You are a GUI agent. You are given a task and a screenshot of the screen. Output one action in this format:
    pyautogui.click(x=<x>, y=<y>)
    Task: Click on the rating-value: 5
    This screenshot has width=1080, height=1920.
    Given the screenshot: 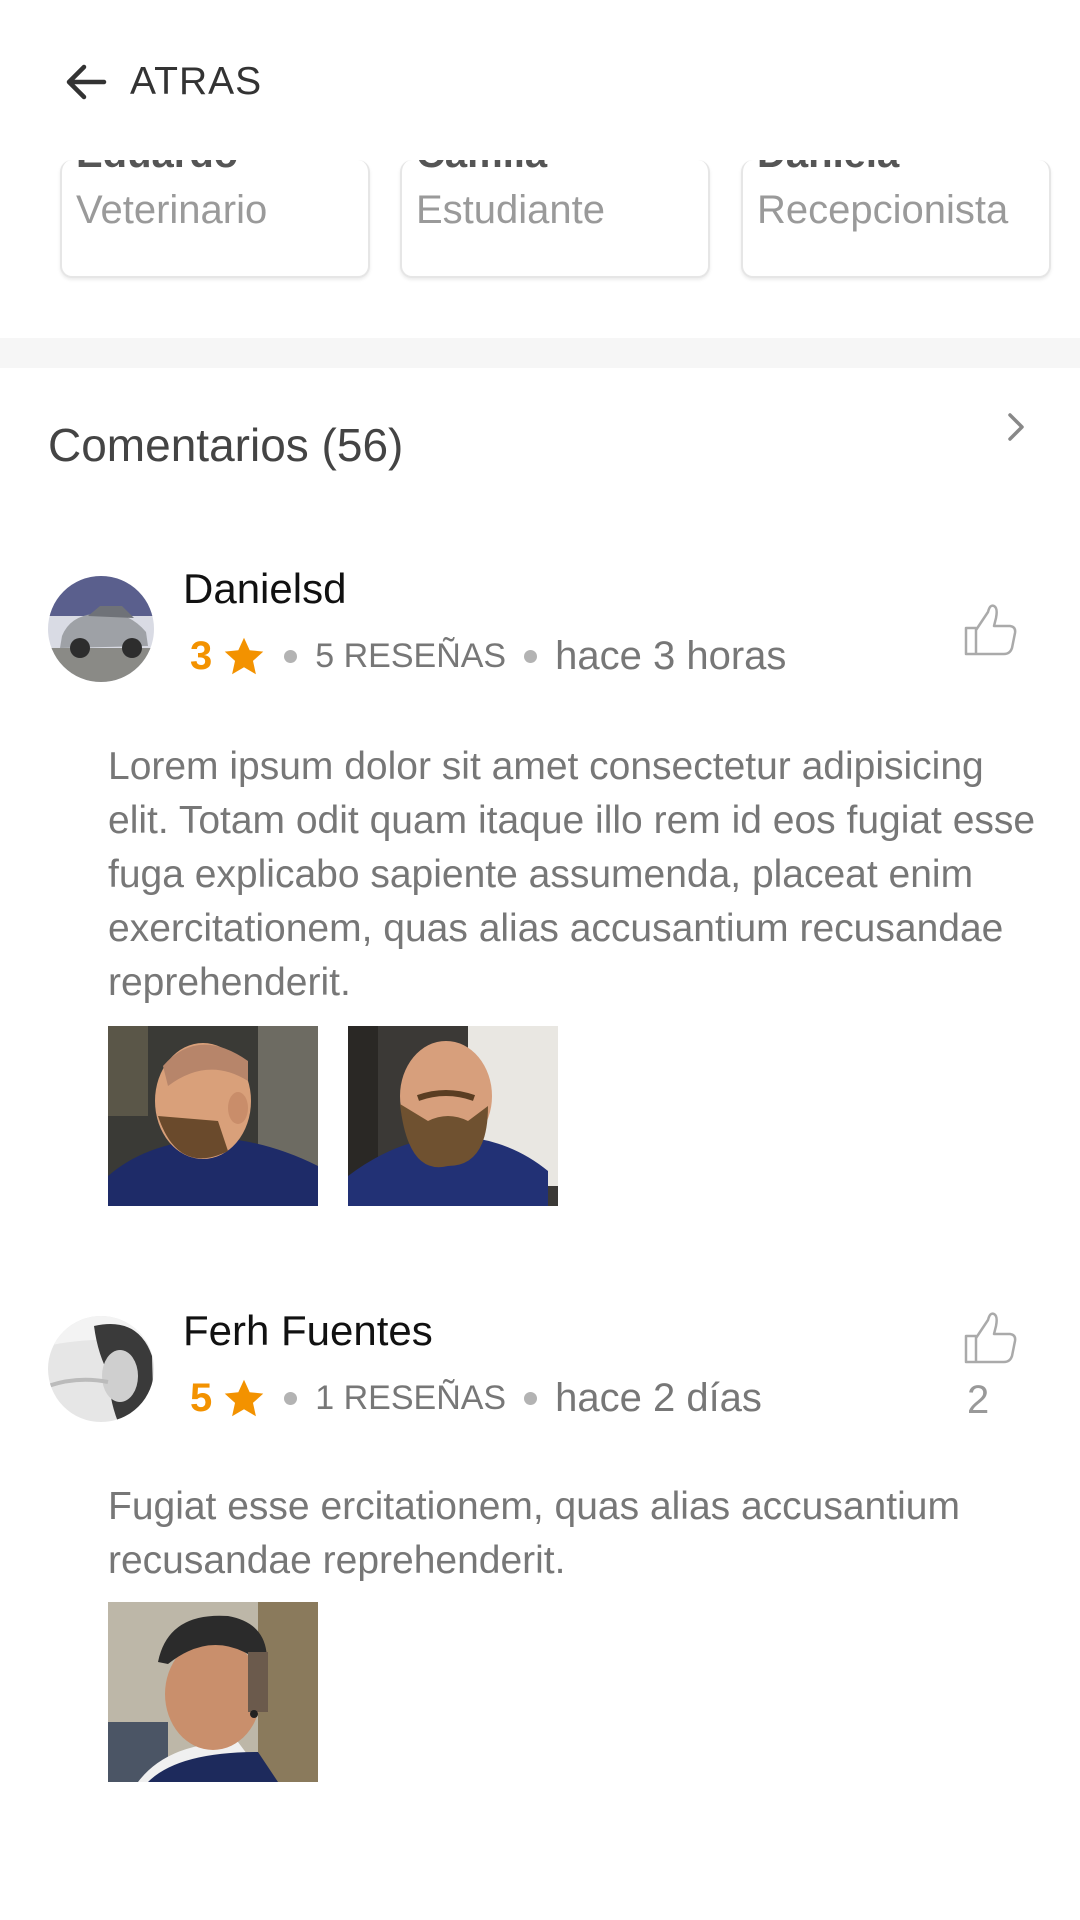 What is the action you would take?
    pyautogui.click(x=201, y=1398)
    